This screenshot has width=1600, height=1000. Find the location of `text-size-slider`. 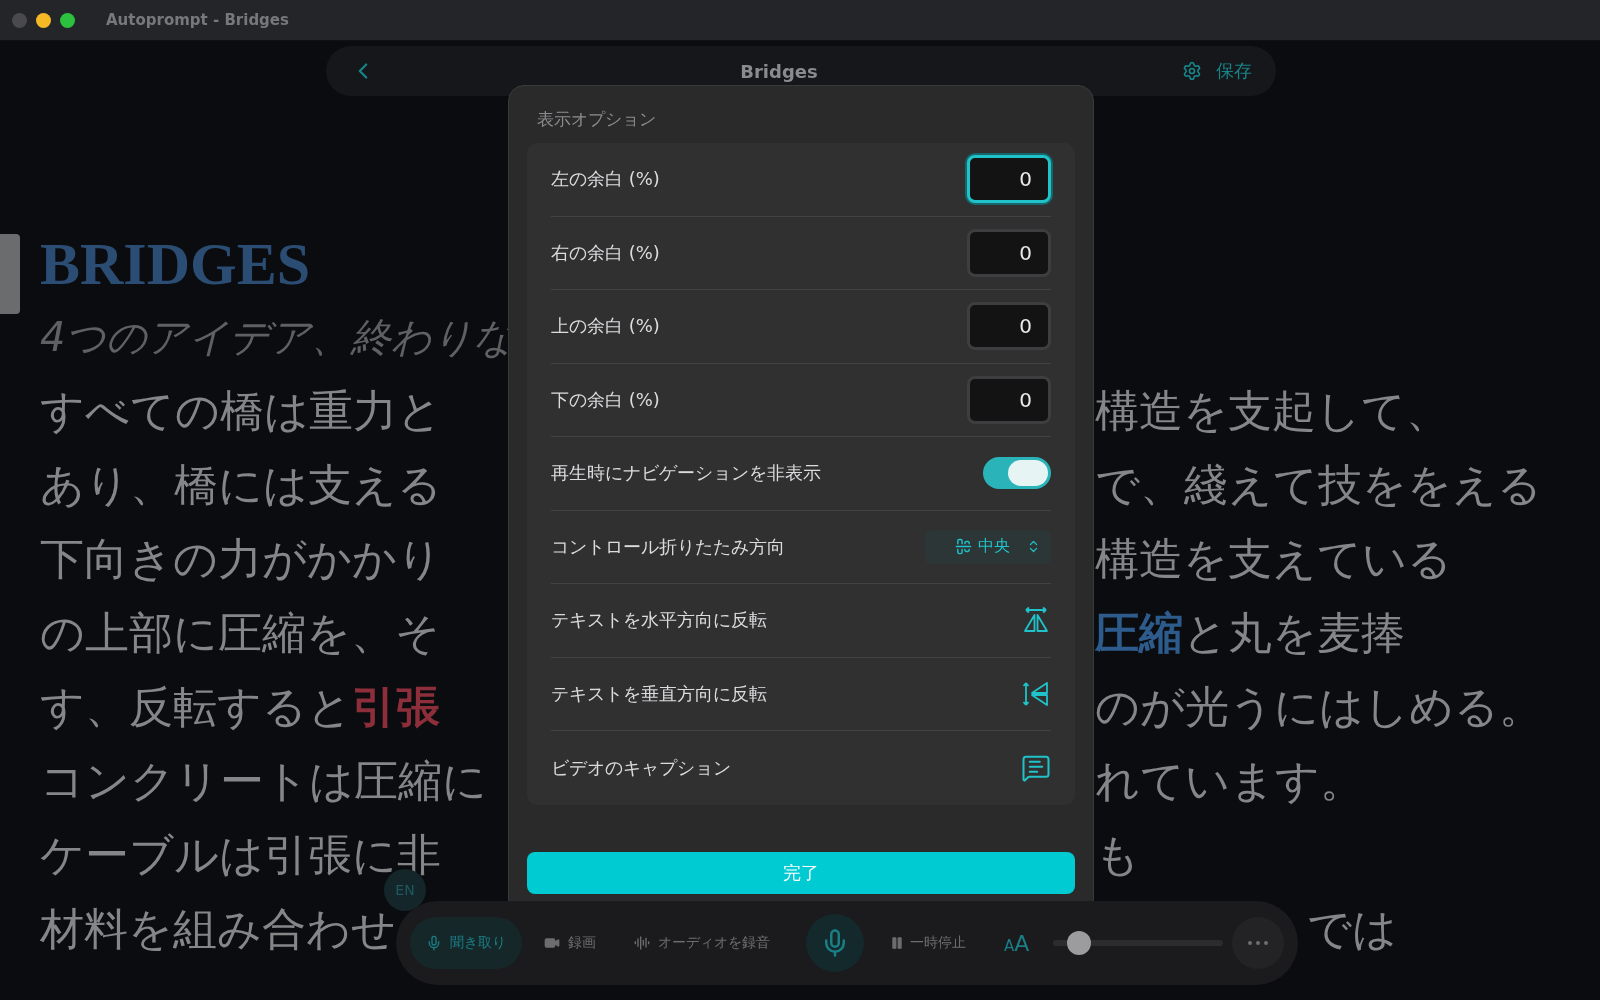

text-size-slider is located at coordinates (1138, 943).